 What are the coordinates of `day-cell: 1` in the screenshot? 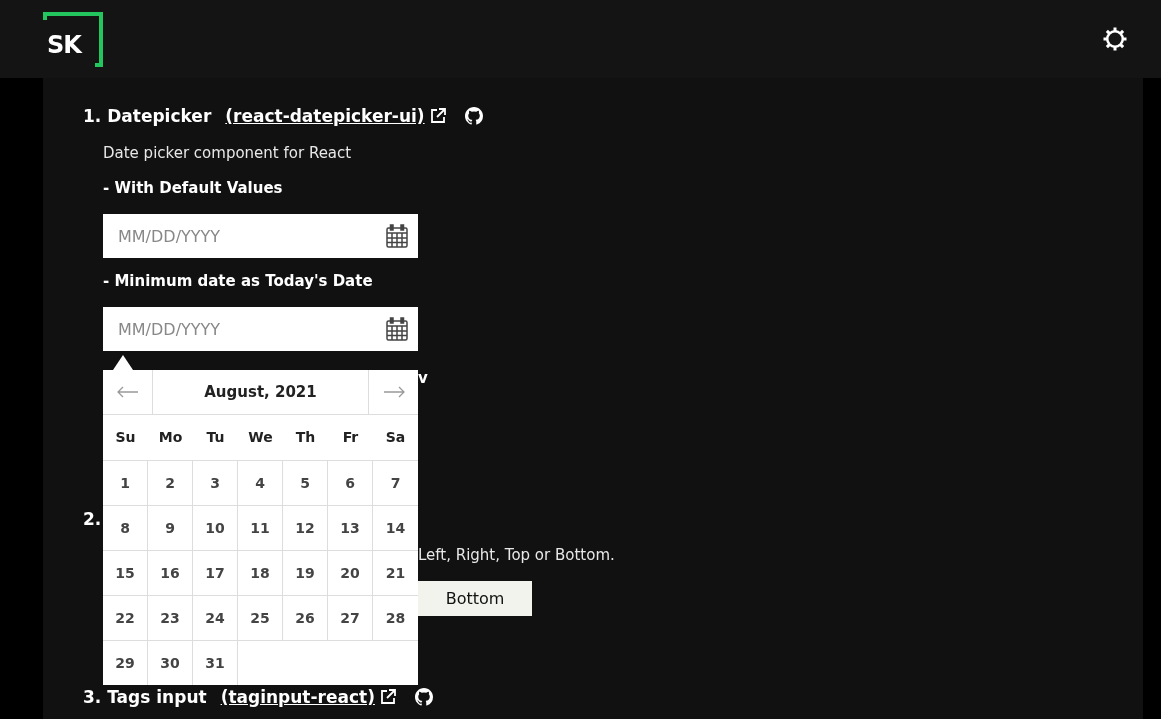 It's located at (125, 482).